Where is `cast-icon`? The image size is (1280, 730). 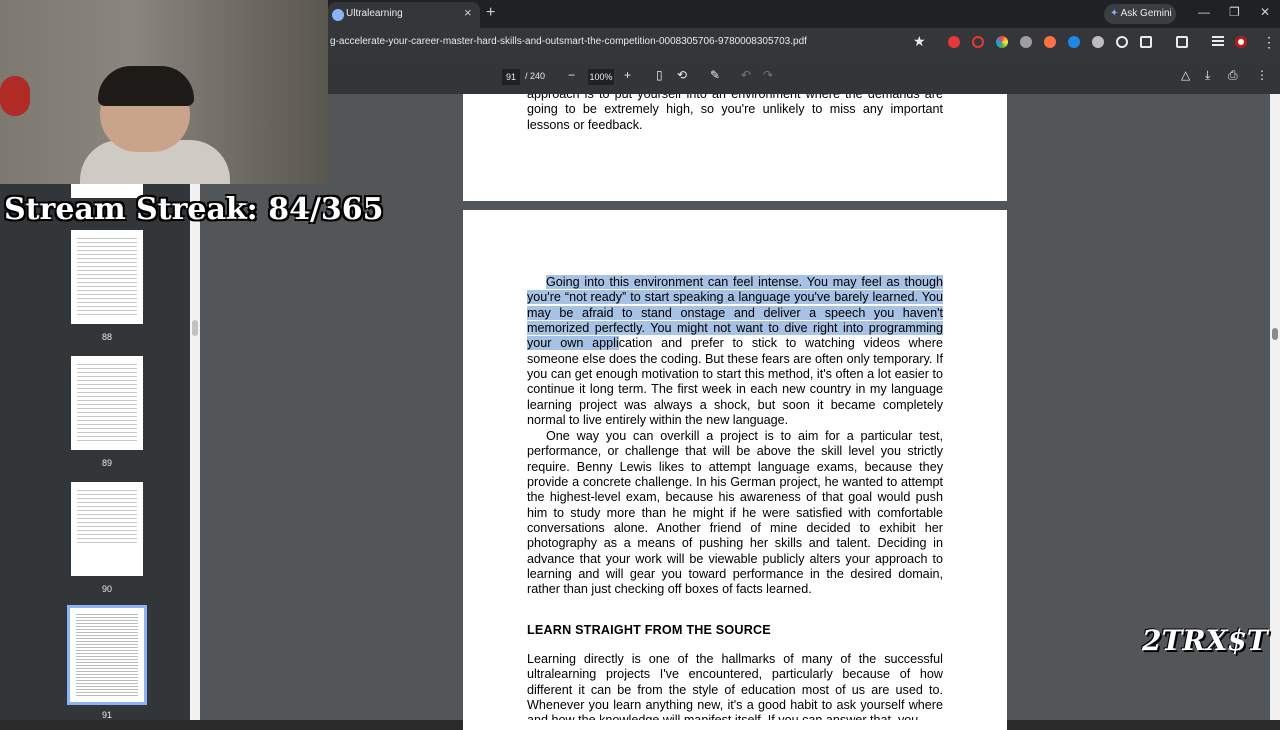
cast-icon is located at coordinates (1182, 42).